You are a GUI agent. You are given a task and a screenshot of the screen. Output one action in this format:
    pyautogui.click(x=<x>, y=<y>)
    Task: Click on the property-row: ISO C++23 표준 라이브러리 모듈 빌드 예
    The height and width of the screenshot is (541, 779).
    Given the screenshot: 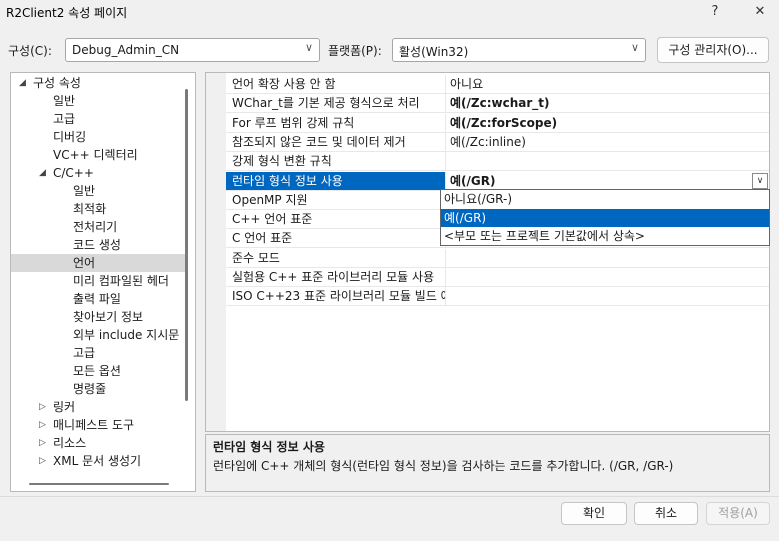 What is the action you would take?
    pyautogui.click(x=487, y=297)
    